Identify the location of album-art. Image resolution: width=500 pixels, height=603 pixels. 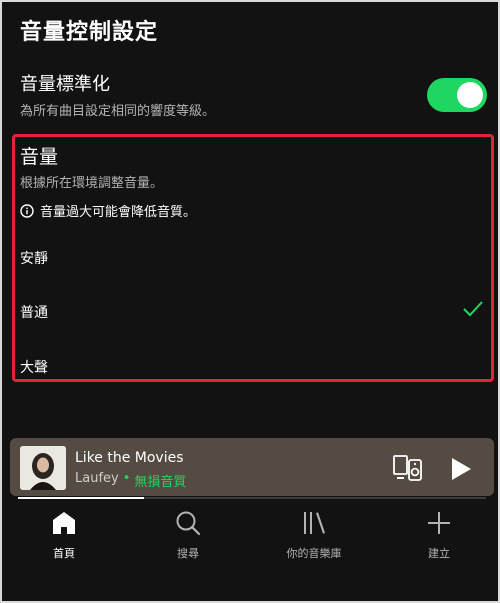
(43, 468).